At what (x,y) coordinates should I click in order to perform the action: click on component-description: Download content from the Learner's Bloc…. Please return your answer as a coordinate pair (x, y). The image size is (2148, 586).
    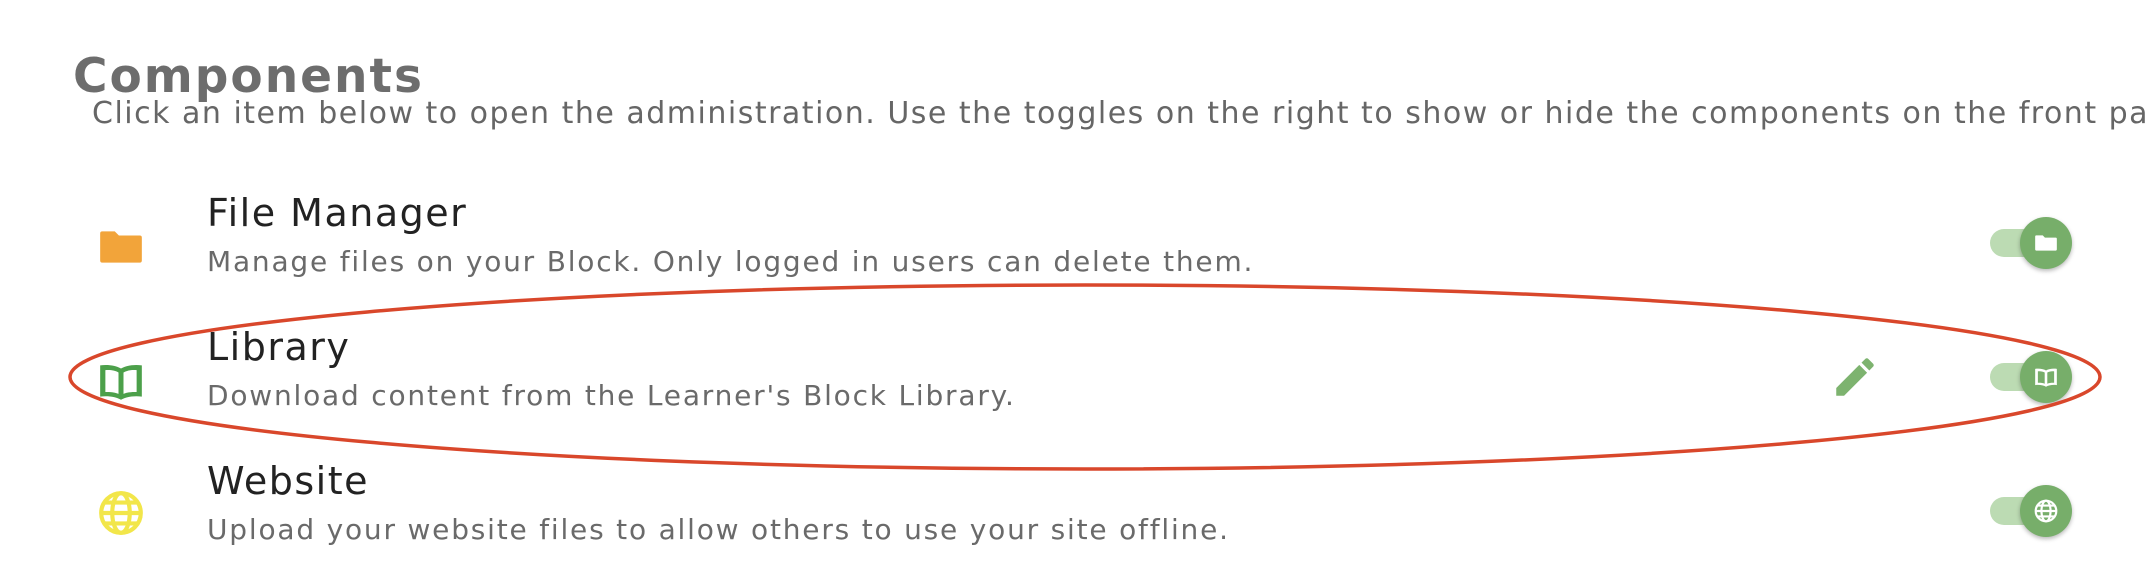
    Looking at the image, I should click on (611, 395).